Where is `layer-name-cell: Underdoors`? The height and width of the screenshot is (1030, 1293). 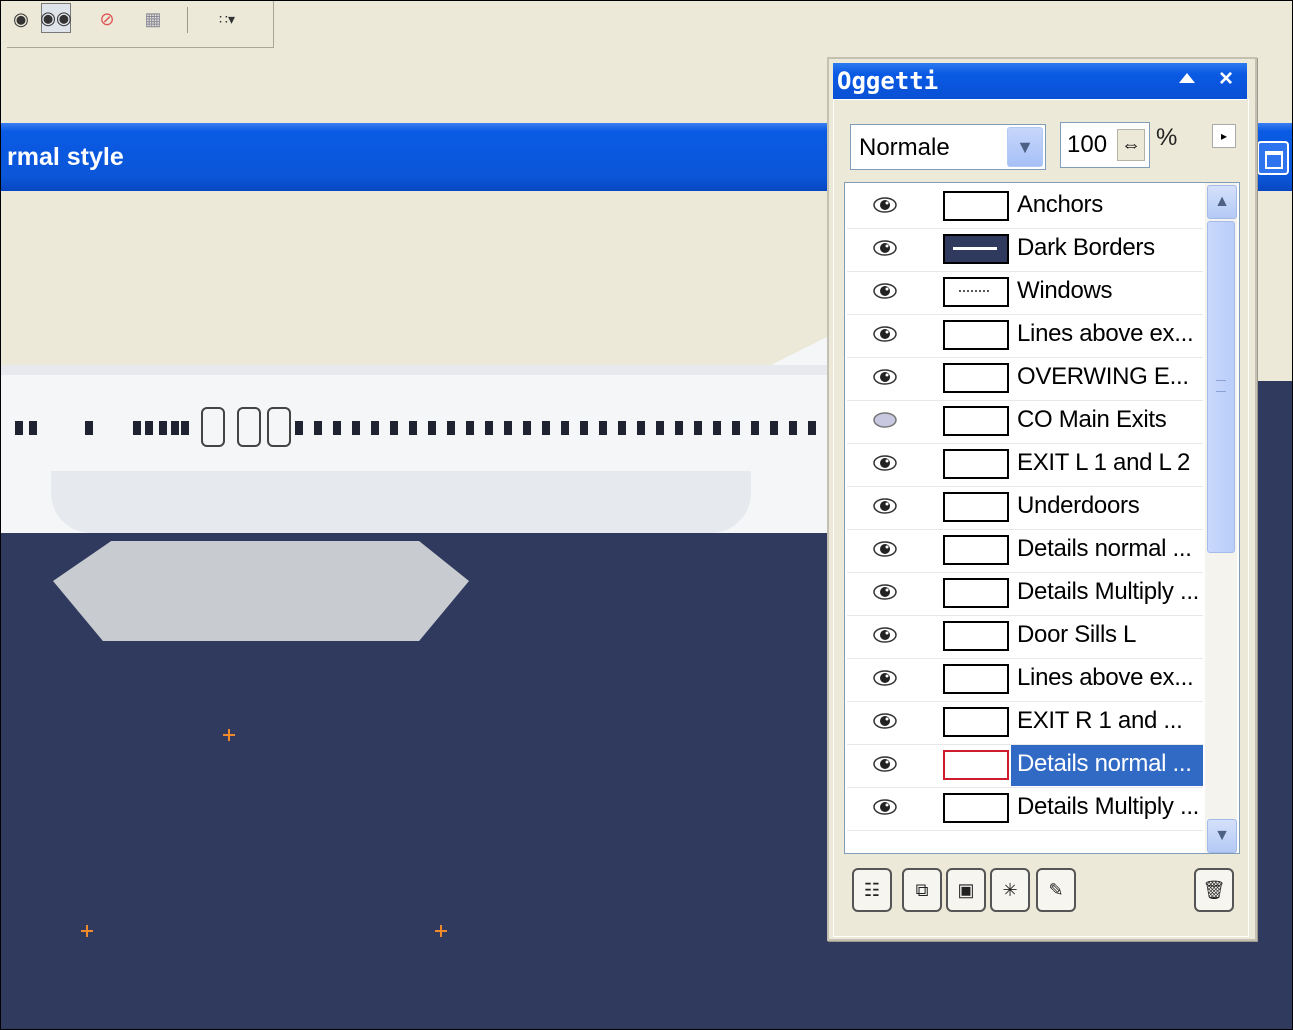
layer-name-cell: Underdoors is located at coordinates (1107, 507).